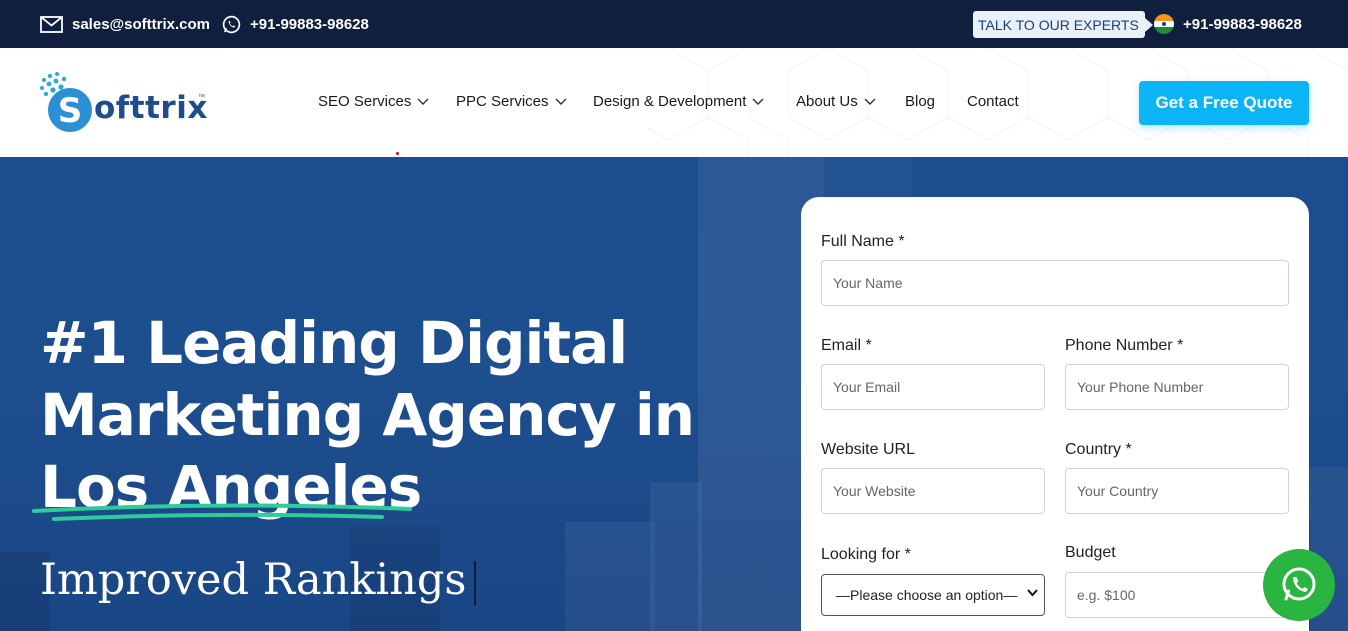  What do you see at coordinates (868, 449) in the screenshot?
I see `website-label: Website URL` at bounding box center [868, 449].